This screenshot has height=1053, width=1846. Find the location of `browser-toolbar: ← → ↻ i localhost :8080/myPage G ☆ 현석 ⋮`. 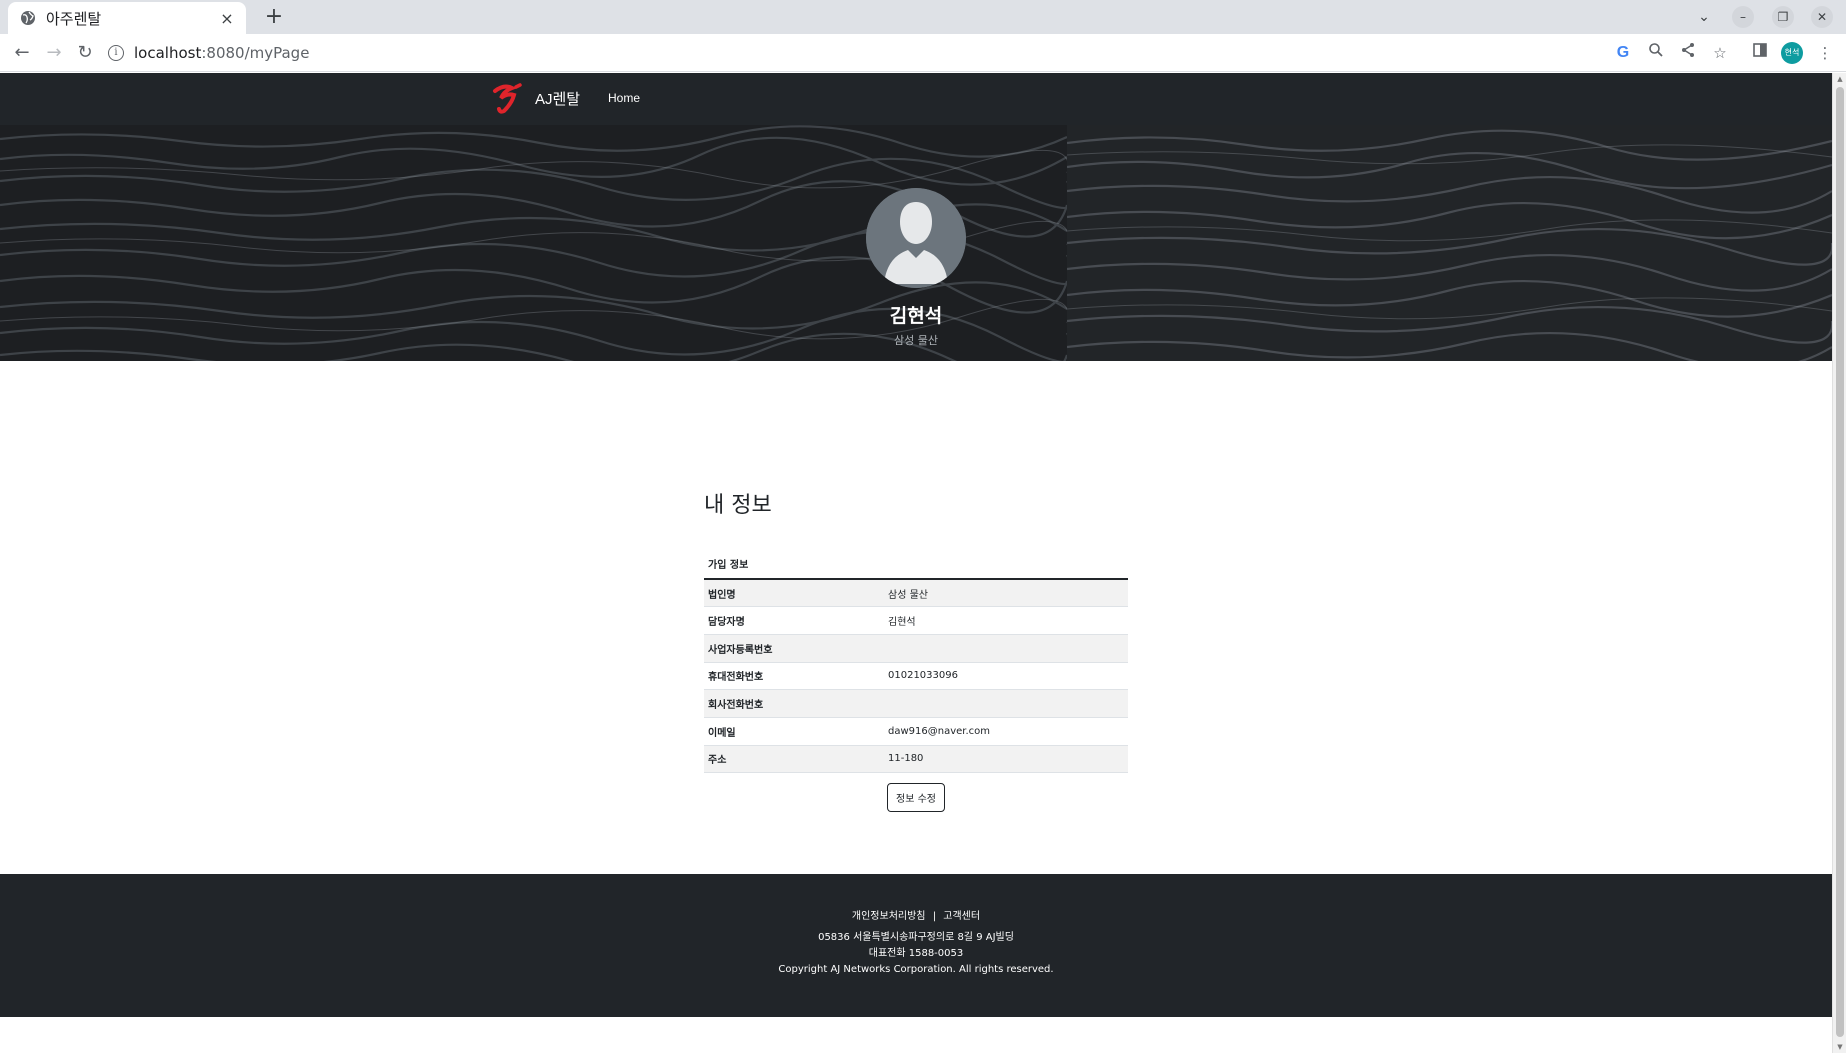

browser-toolbar: ← → ↻ i localhost :8080/myPage G ☆ 현석 ⋮ is located at coordinates (923, 53).